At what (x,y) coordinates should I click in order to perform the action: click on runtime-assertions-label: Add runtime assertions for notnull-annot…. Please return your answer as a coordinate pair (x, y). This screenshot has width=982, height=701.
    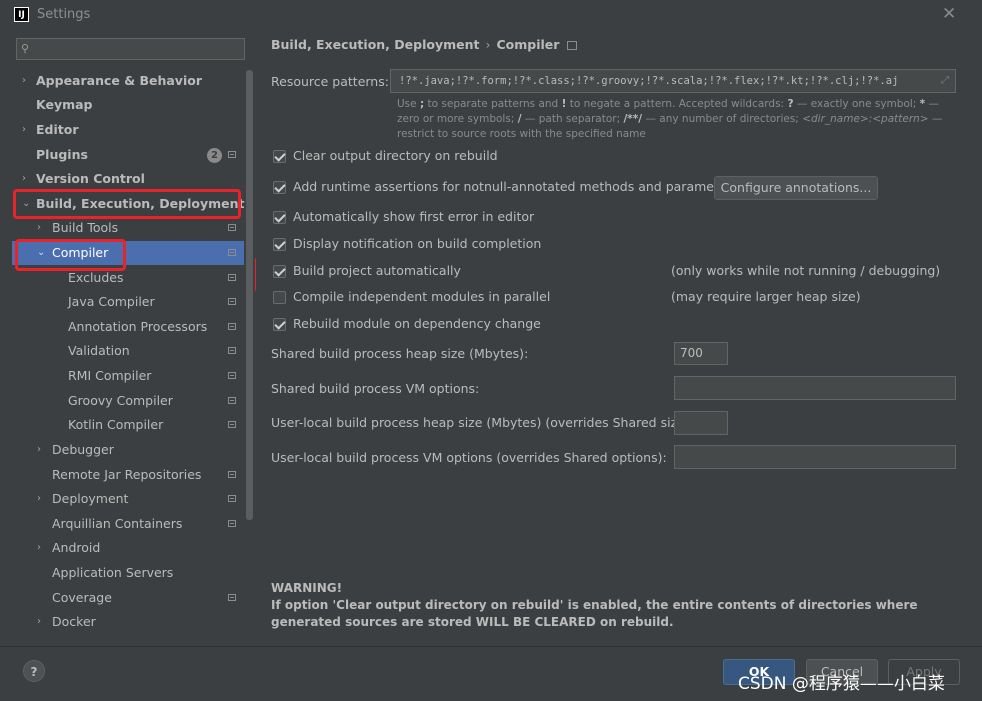
    Looking at the image, I should click on (516, 186).